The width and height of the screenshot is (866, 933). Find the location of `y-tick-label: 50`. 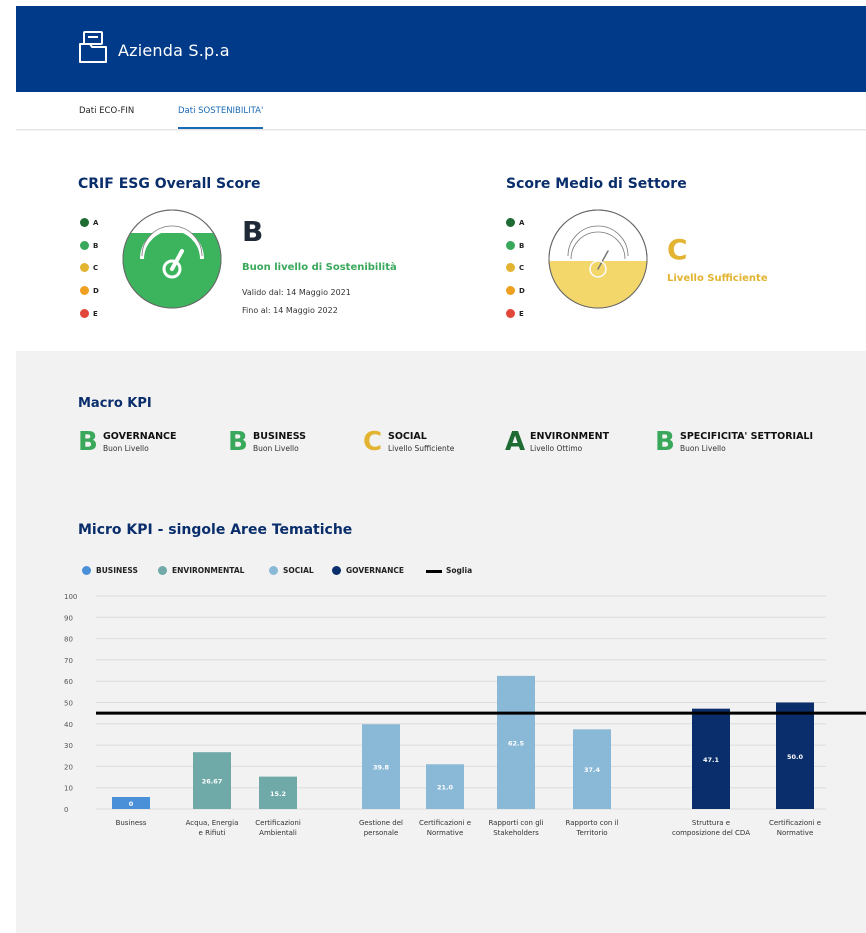

y-tick-label: 50 is located at coordinates (68, 704).